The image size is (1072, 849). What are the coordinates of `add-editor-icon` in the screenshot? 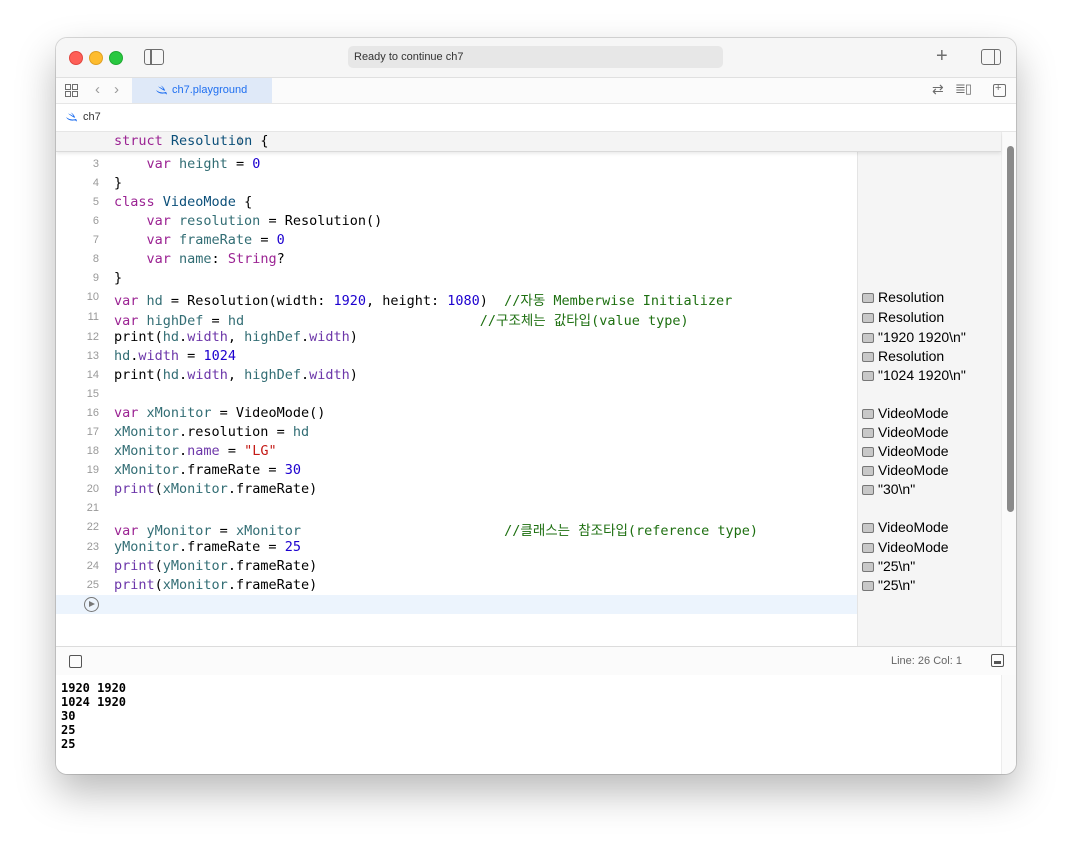 It's located at (999, 89).